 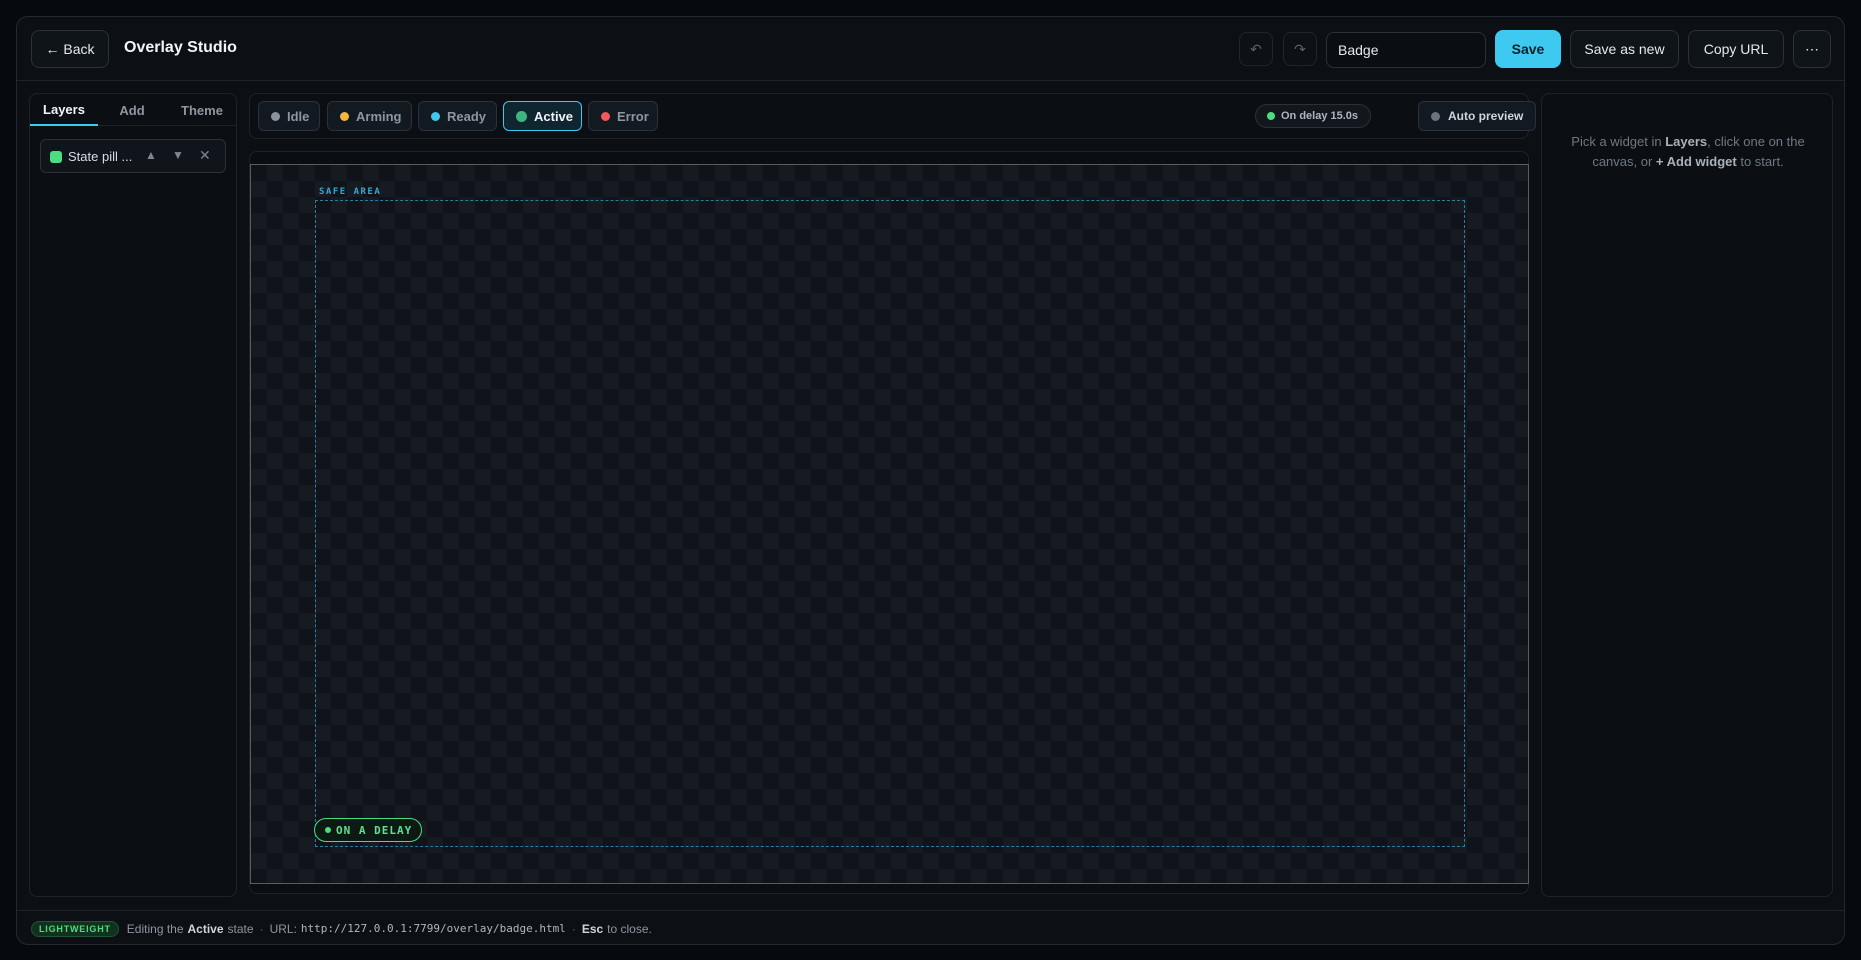 What do you see at coordinates (70, 49) in the screenshot?
I see `back-button: ← Back` at bounding box center [70, 49].